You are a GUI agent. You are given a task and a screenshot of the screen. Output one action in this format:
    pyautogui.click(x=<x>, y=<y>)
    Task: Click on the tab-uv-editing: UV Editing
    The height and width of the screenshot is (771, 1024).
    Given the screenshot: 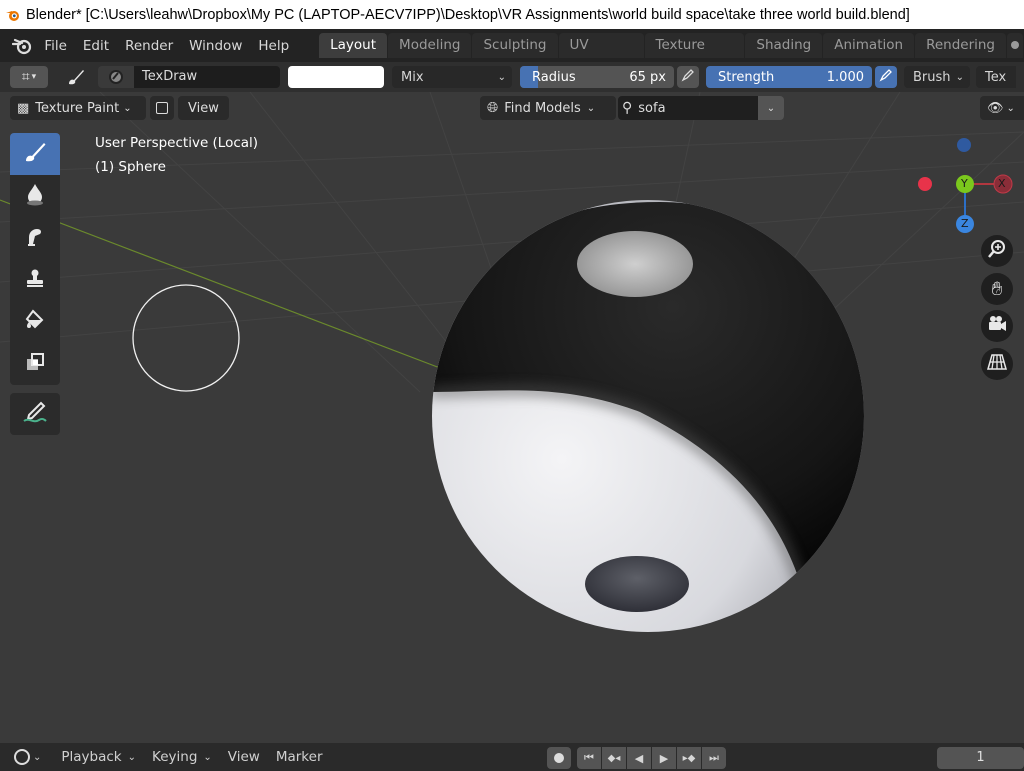 What is the action you would take?
    pyautogui.click(x=601, y=55)
    